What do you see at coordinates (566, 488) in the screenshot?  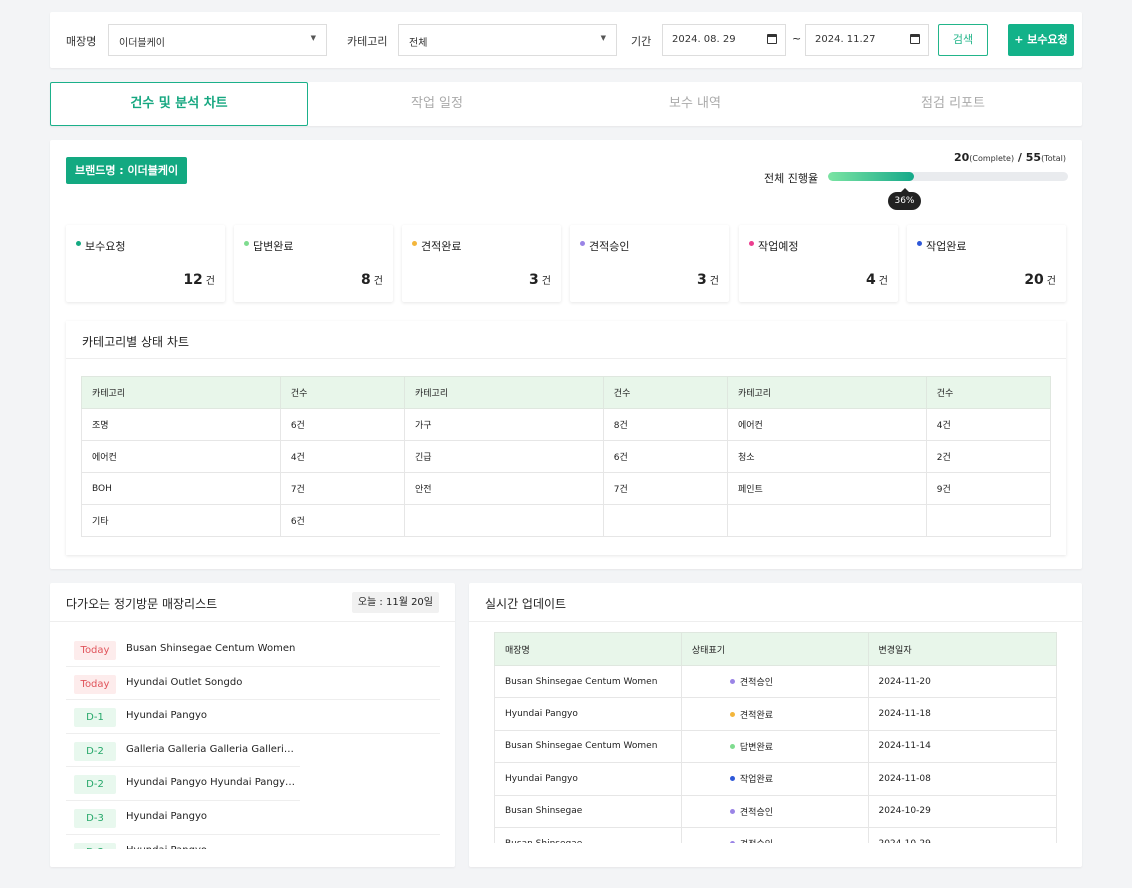 I see `table-row: BOH 7건 안전 7건 페인트 9건` at bounding box center [566, 488].